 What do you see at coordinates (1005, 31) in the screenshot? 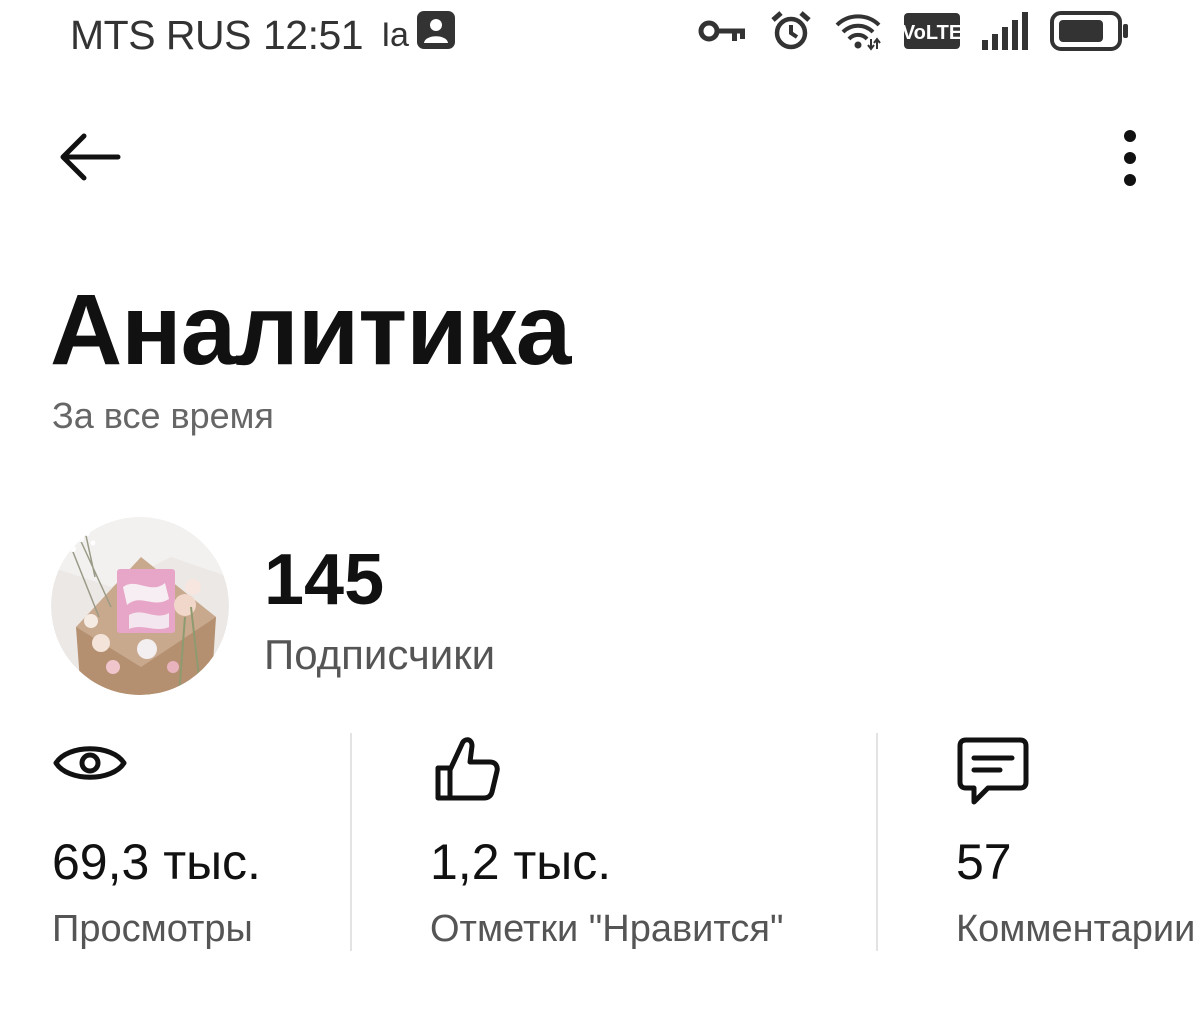
I see `signal-icon` at bounding box center [1005, 31].